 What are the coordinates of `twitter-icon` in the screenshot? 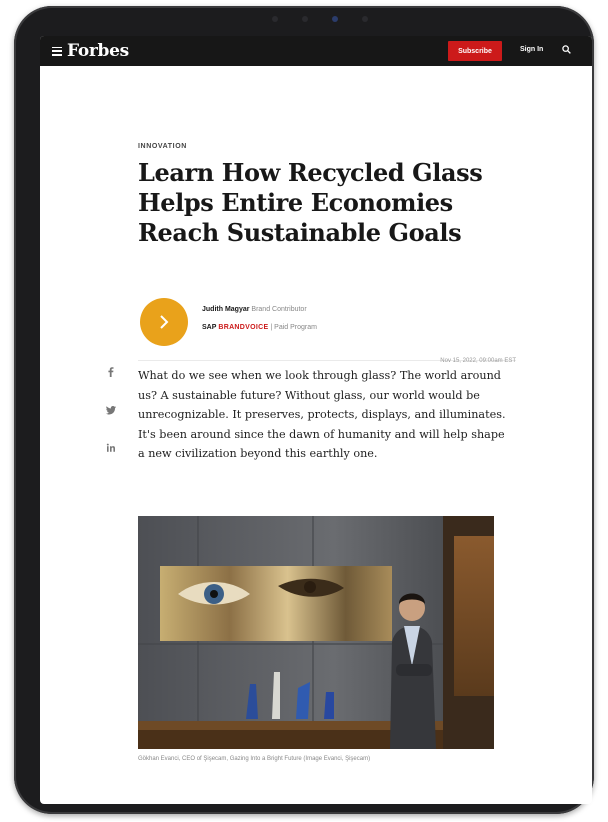 It's located at (111, 410).